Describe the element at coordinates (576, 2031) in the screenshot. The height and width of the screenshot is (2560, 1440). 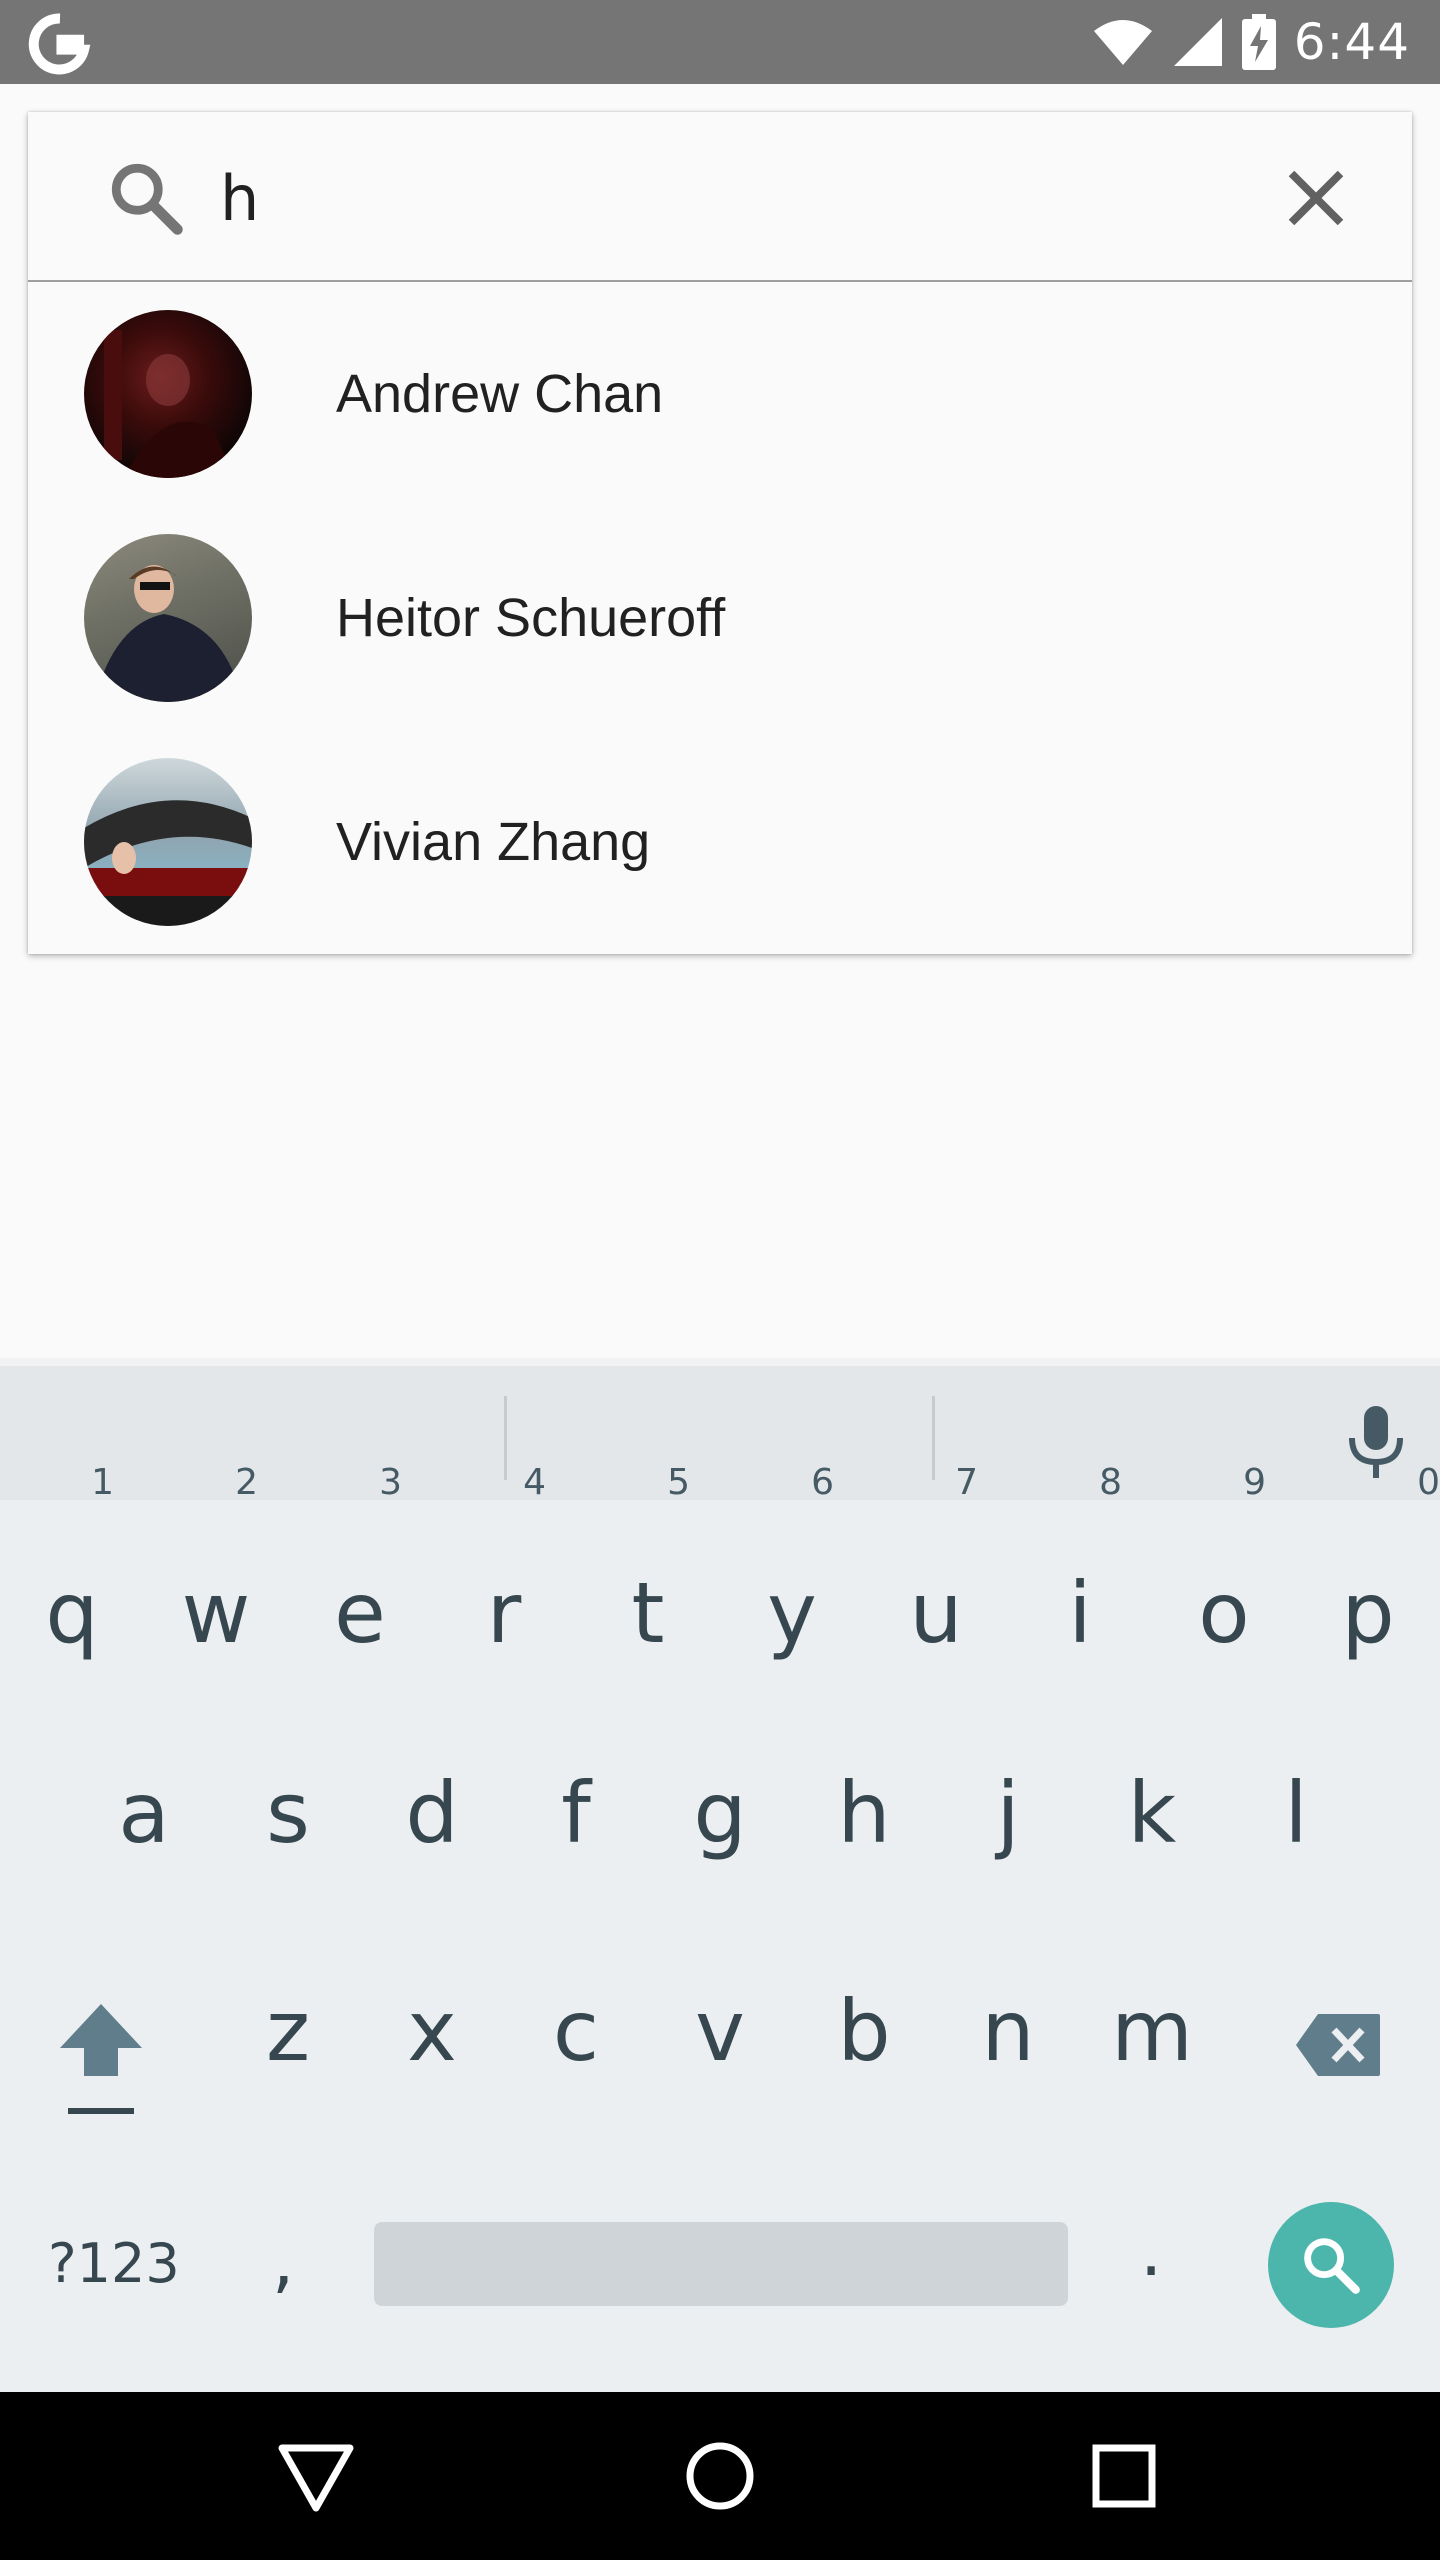
I see `key-c: c` at that location.